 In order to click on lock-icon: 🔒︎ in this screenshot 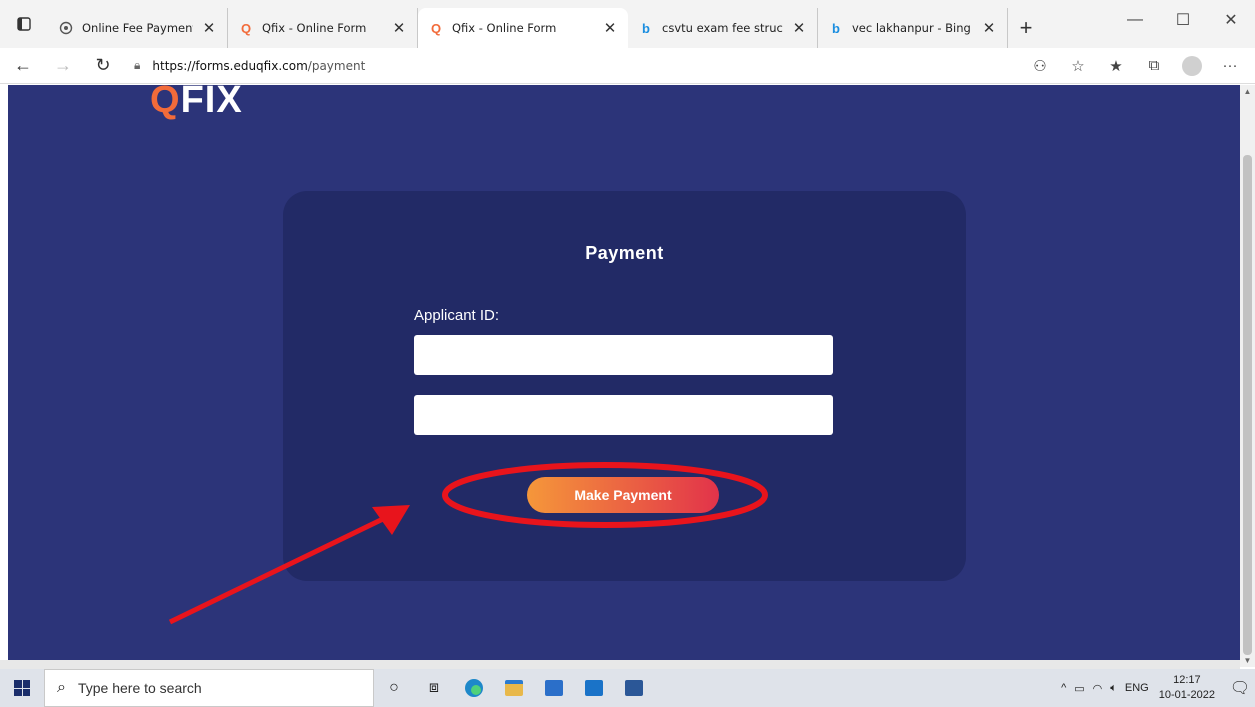, I will do `click(137, 65)`.